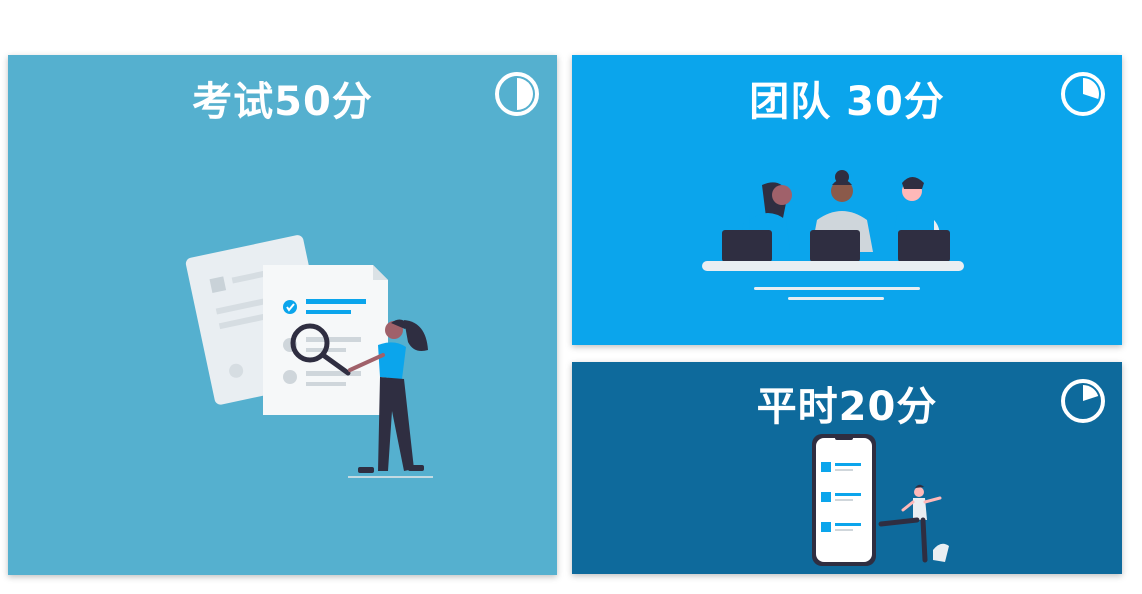 This screenshot has height=594, width=1142. Describe the element at coordinates (913, 523) in the screenshot. I see `person-kicking` at that location.